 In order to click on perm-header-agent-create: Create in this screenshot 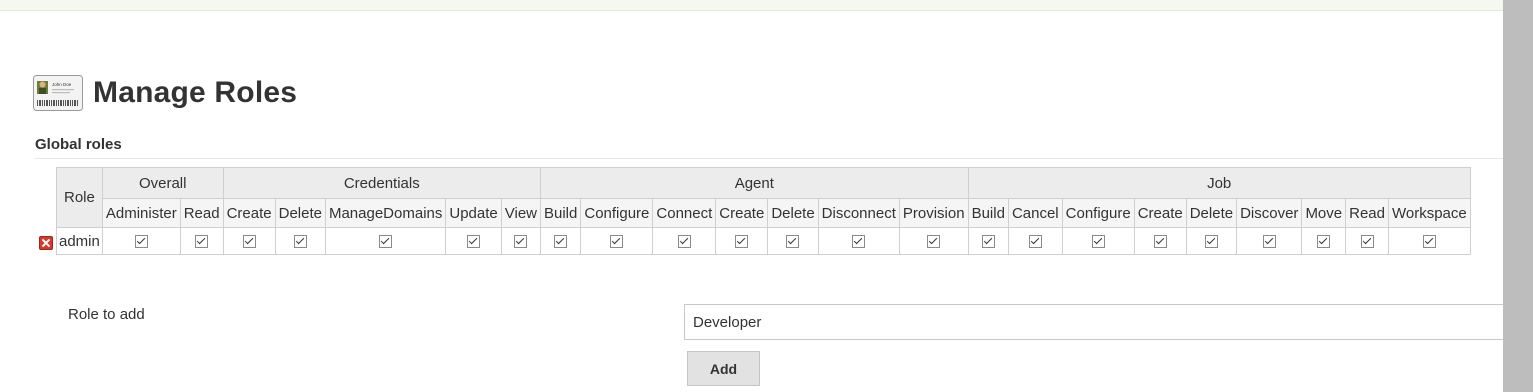, I will do `click(742, 213)`.